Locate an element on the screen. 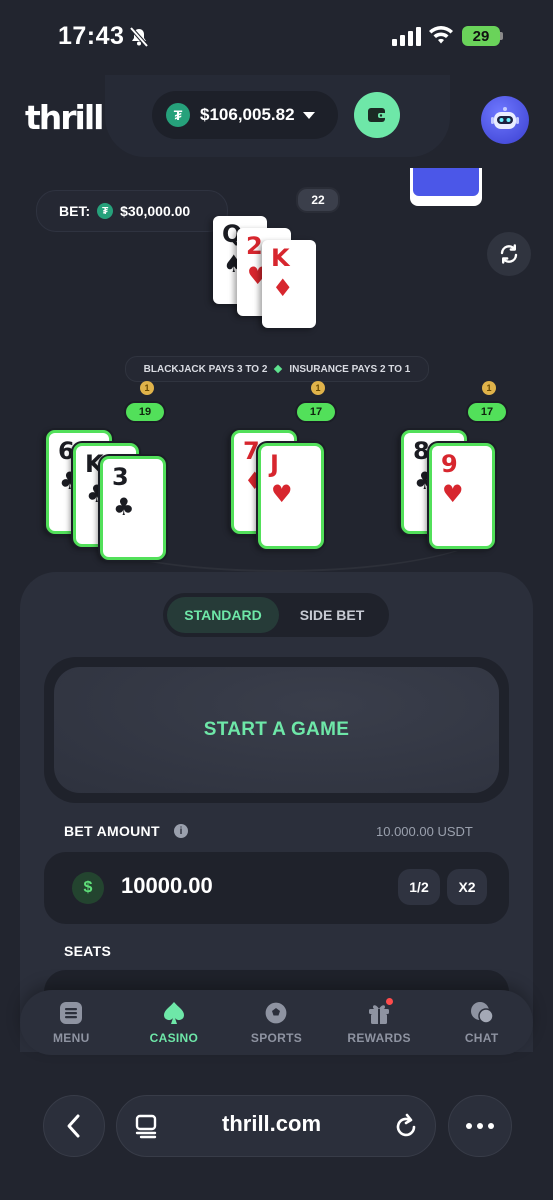  rule-blackjack: BLACKJACK PAYS 3 TO 2 is located at coordinates (205, 369).